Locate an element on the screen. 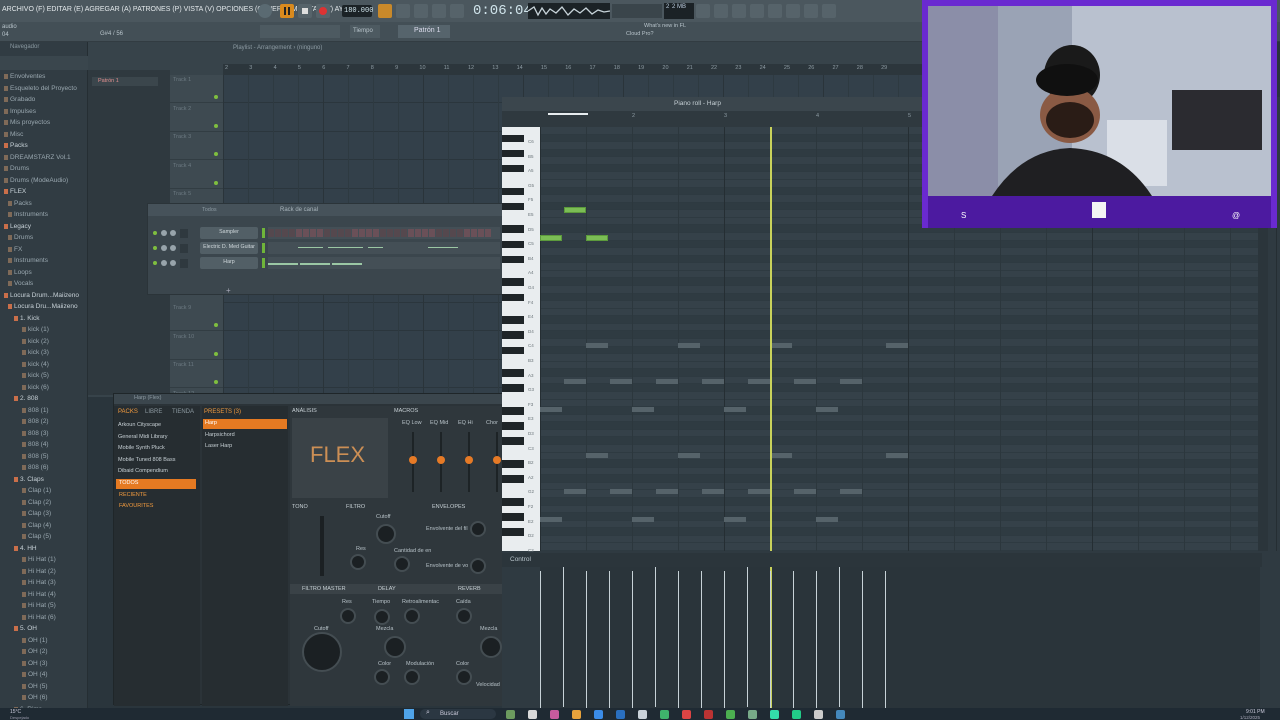 This screenshot has height=720, width=1280. browser-item: Impulses is located at coordinates (44, 112).